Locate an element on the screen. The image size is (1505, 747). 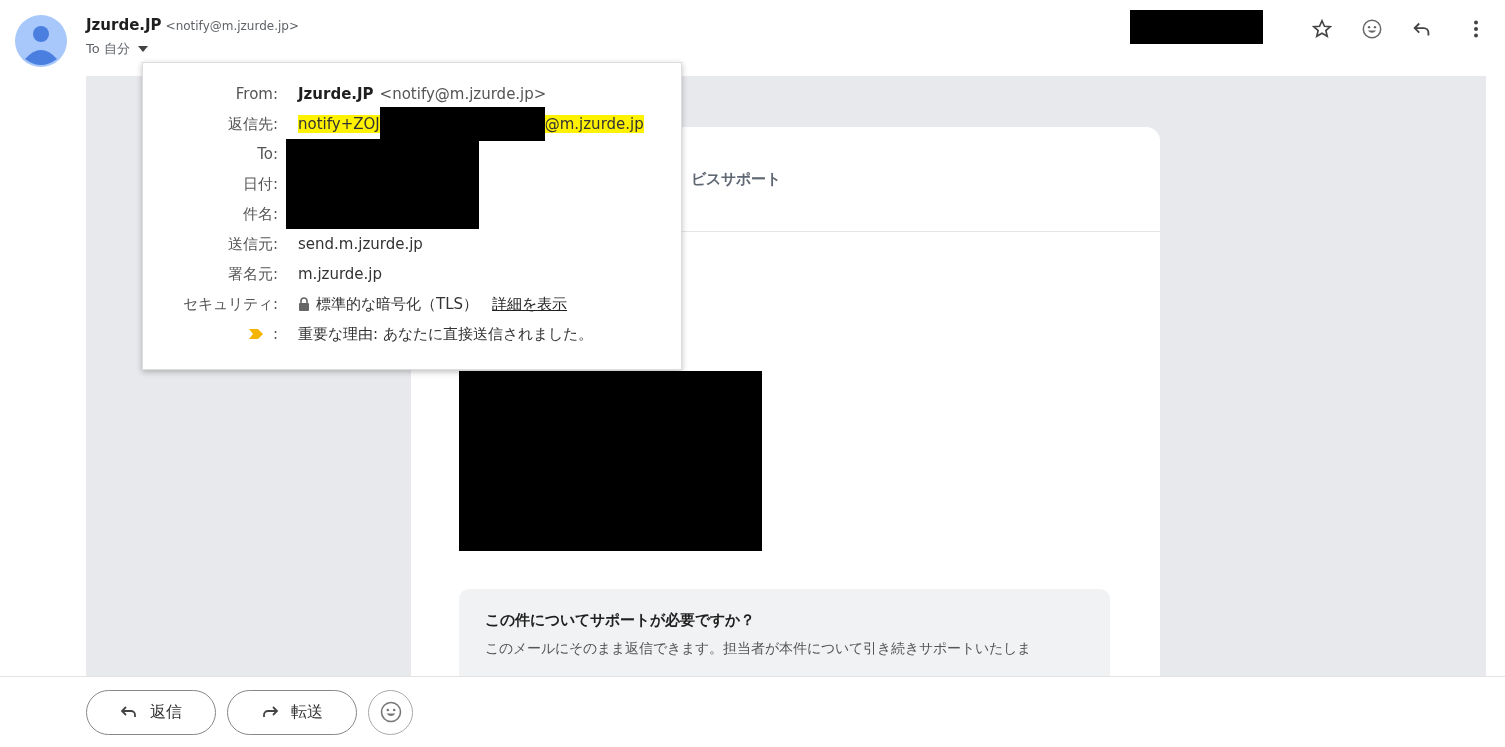
more-icon is located at coordinates (1476, 29).